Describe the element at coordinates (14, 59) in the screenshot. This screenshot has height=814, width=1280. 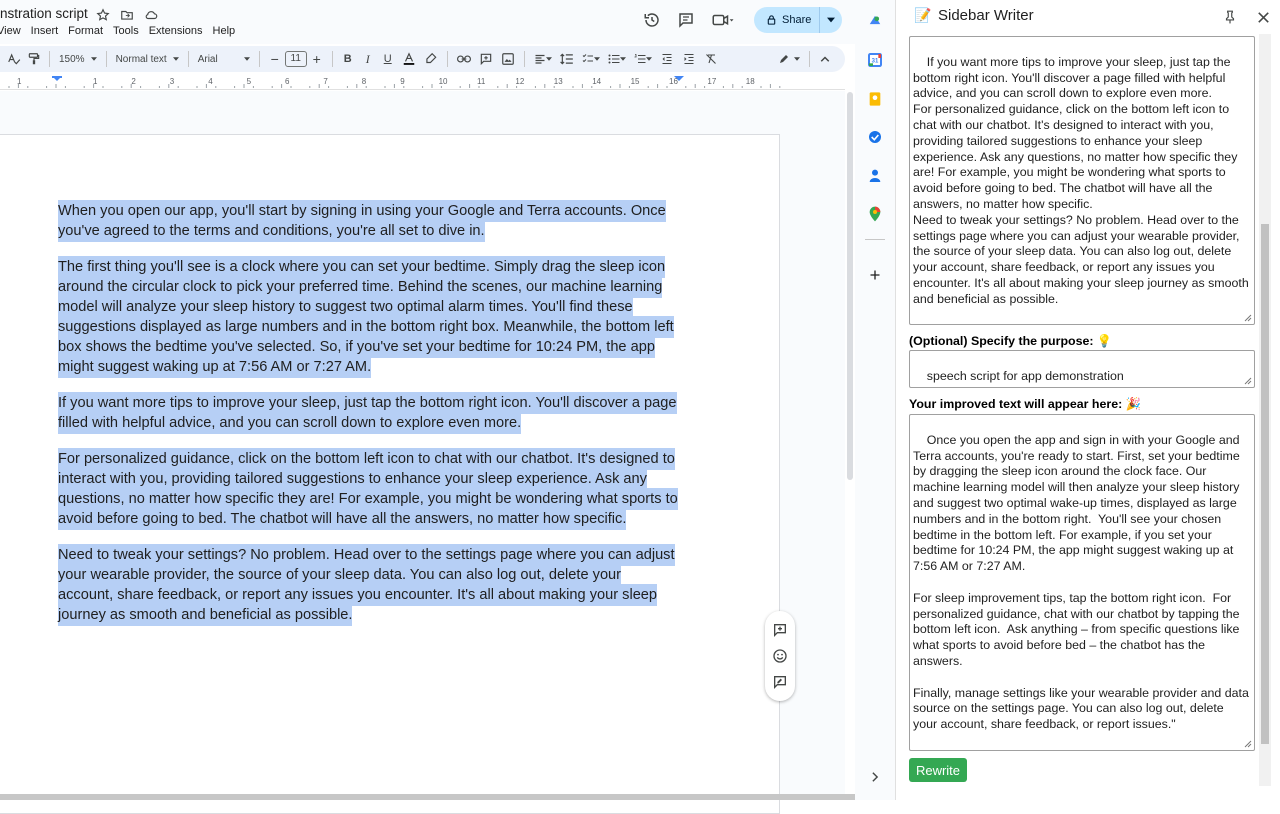
I see `spellcheck-icon` at that location.